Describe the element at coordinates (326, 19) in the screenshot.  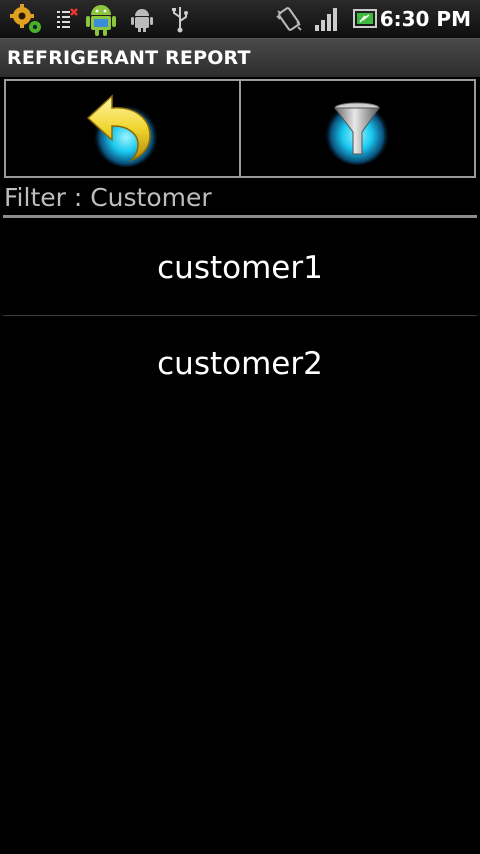
I see `signal-strength-icon` at that location.